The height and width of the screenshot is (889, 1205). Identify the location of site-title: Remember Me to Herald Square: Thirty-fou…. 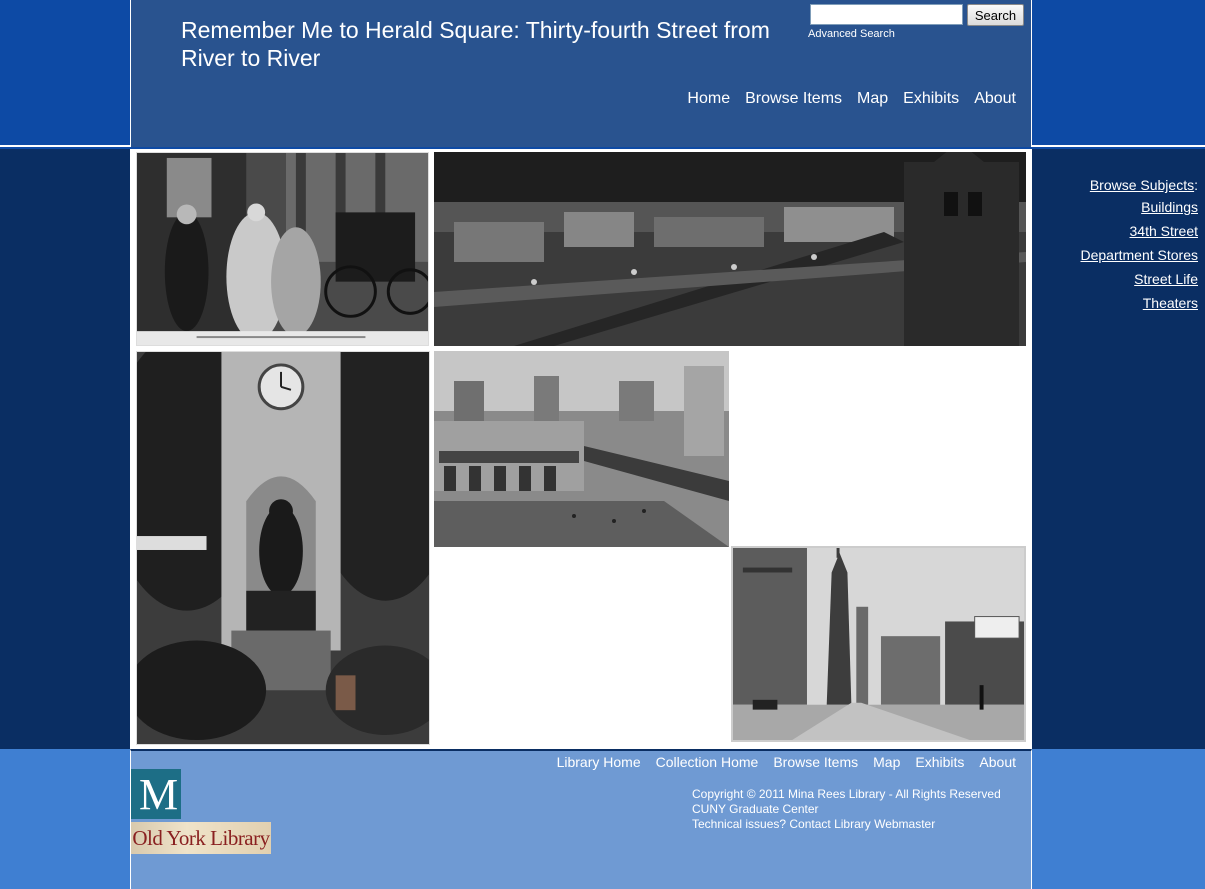
(501, 44).